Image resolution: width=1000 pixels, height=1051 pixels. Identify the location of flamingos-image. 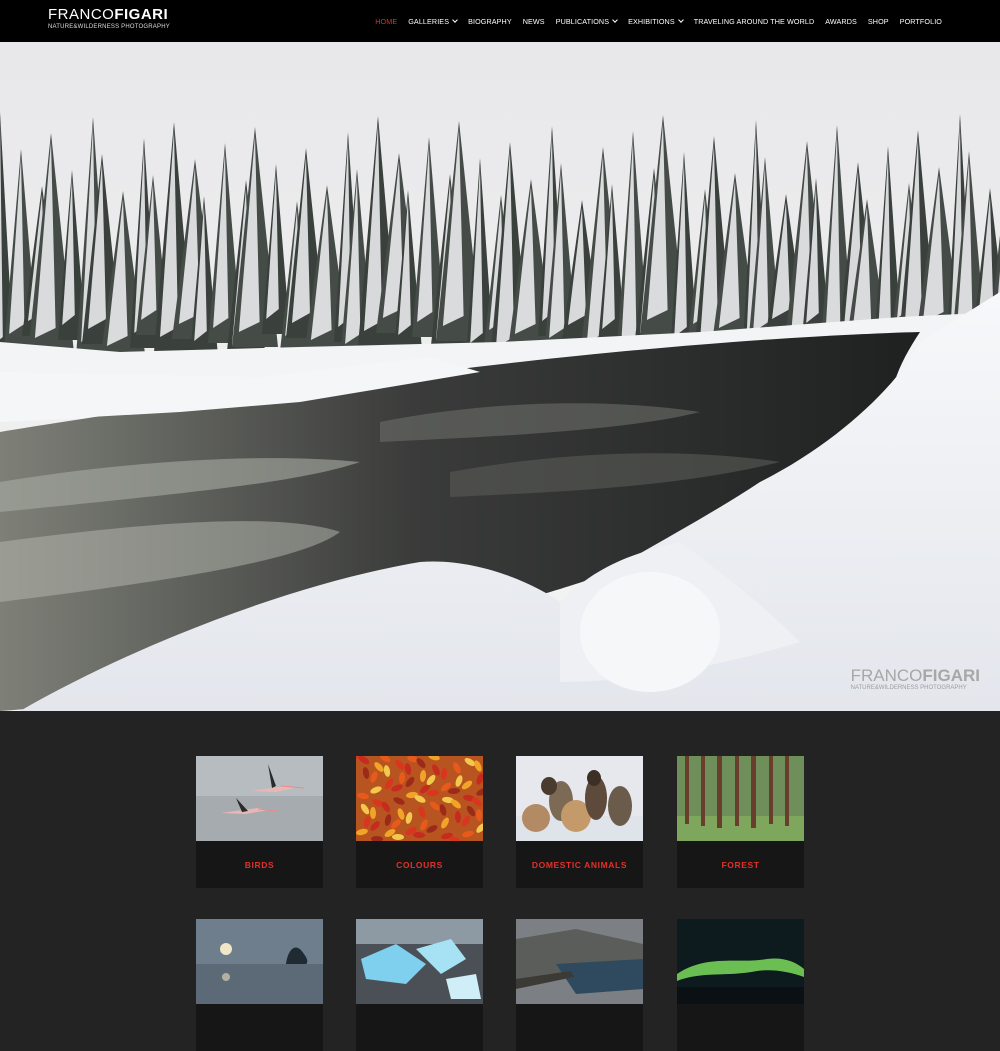
(259, 798).